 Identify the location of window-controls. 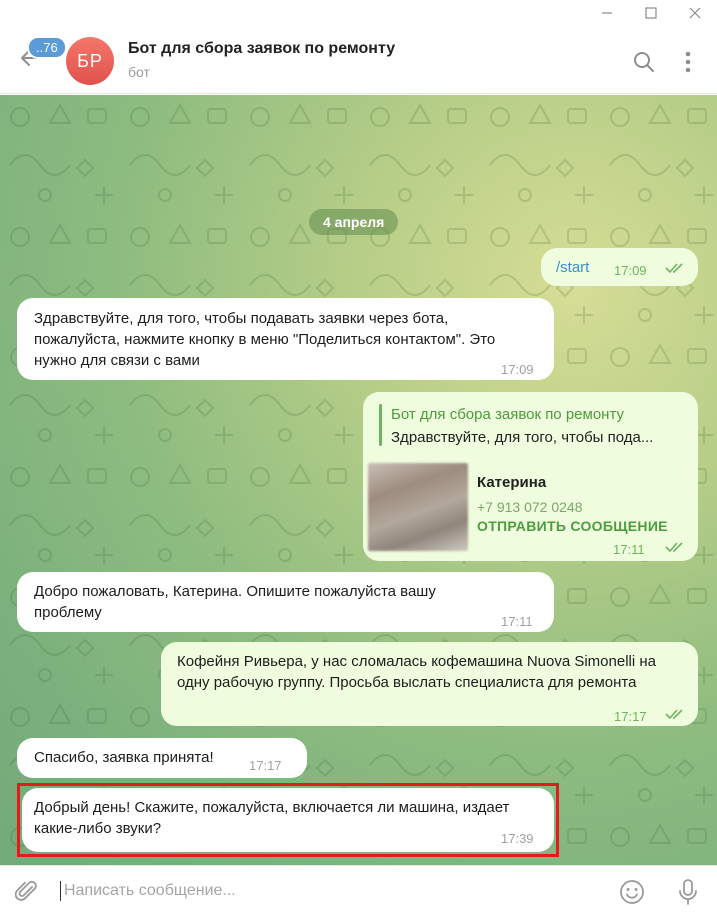
(651, 13).